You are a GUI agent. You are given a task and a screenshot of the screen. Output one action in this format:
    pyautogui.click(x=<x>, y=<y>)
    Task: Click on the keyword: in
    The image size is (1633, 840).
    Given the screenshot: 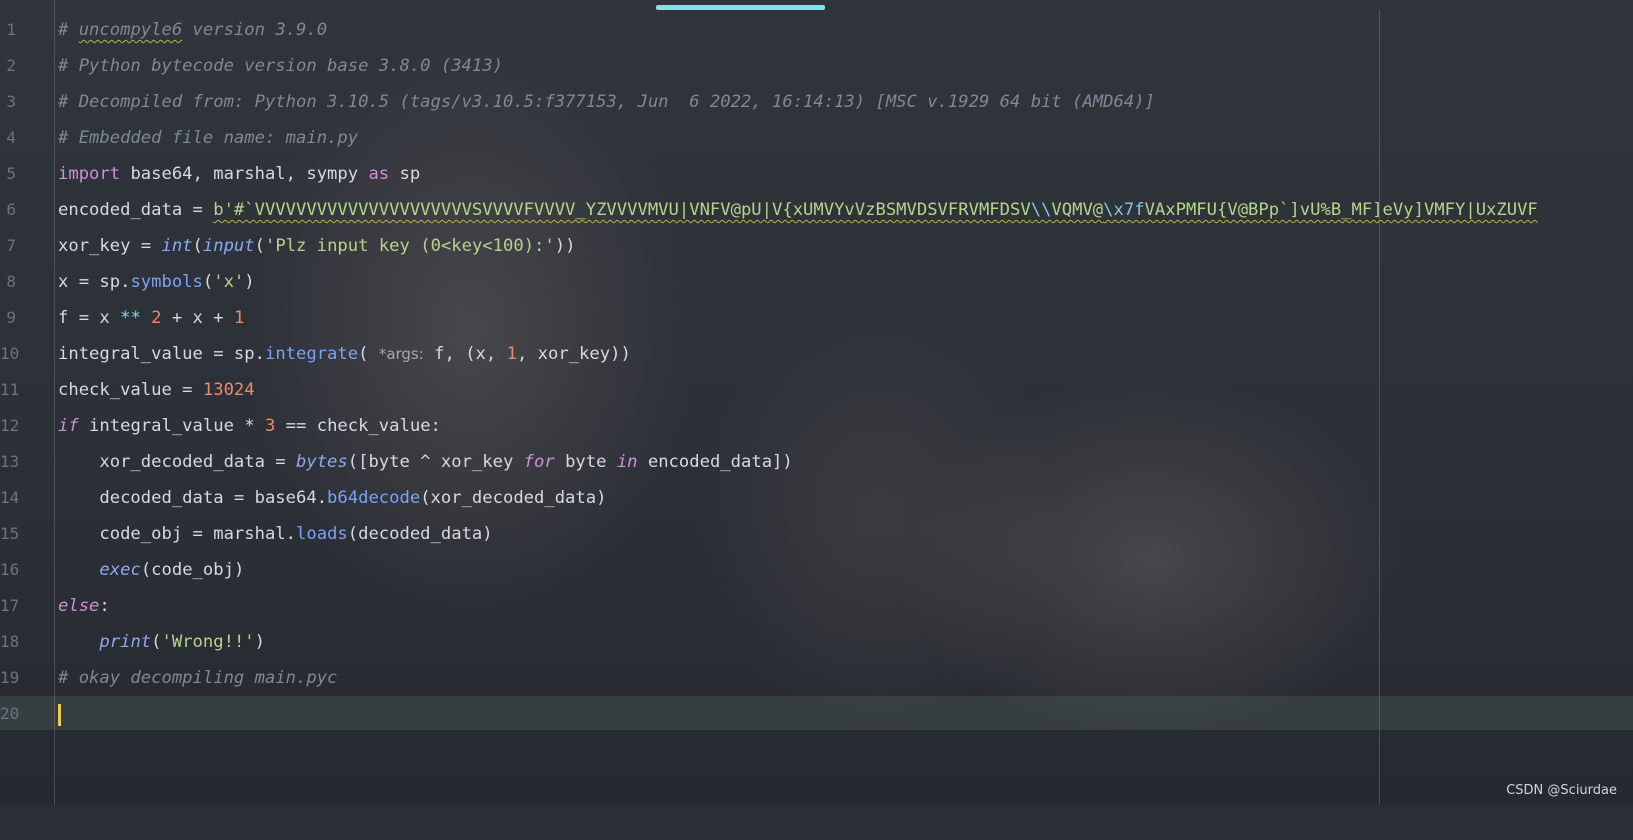 What is the action you would take?
    pyautogui.click(x=627, y=462)
    